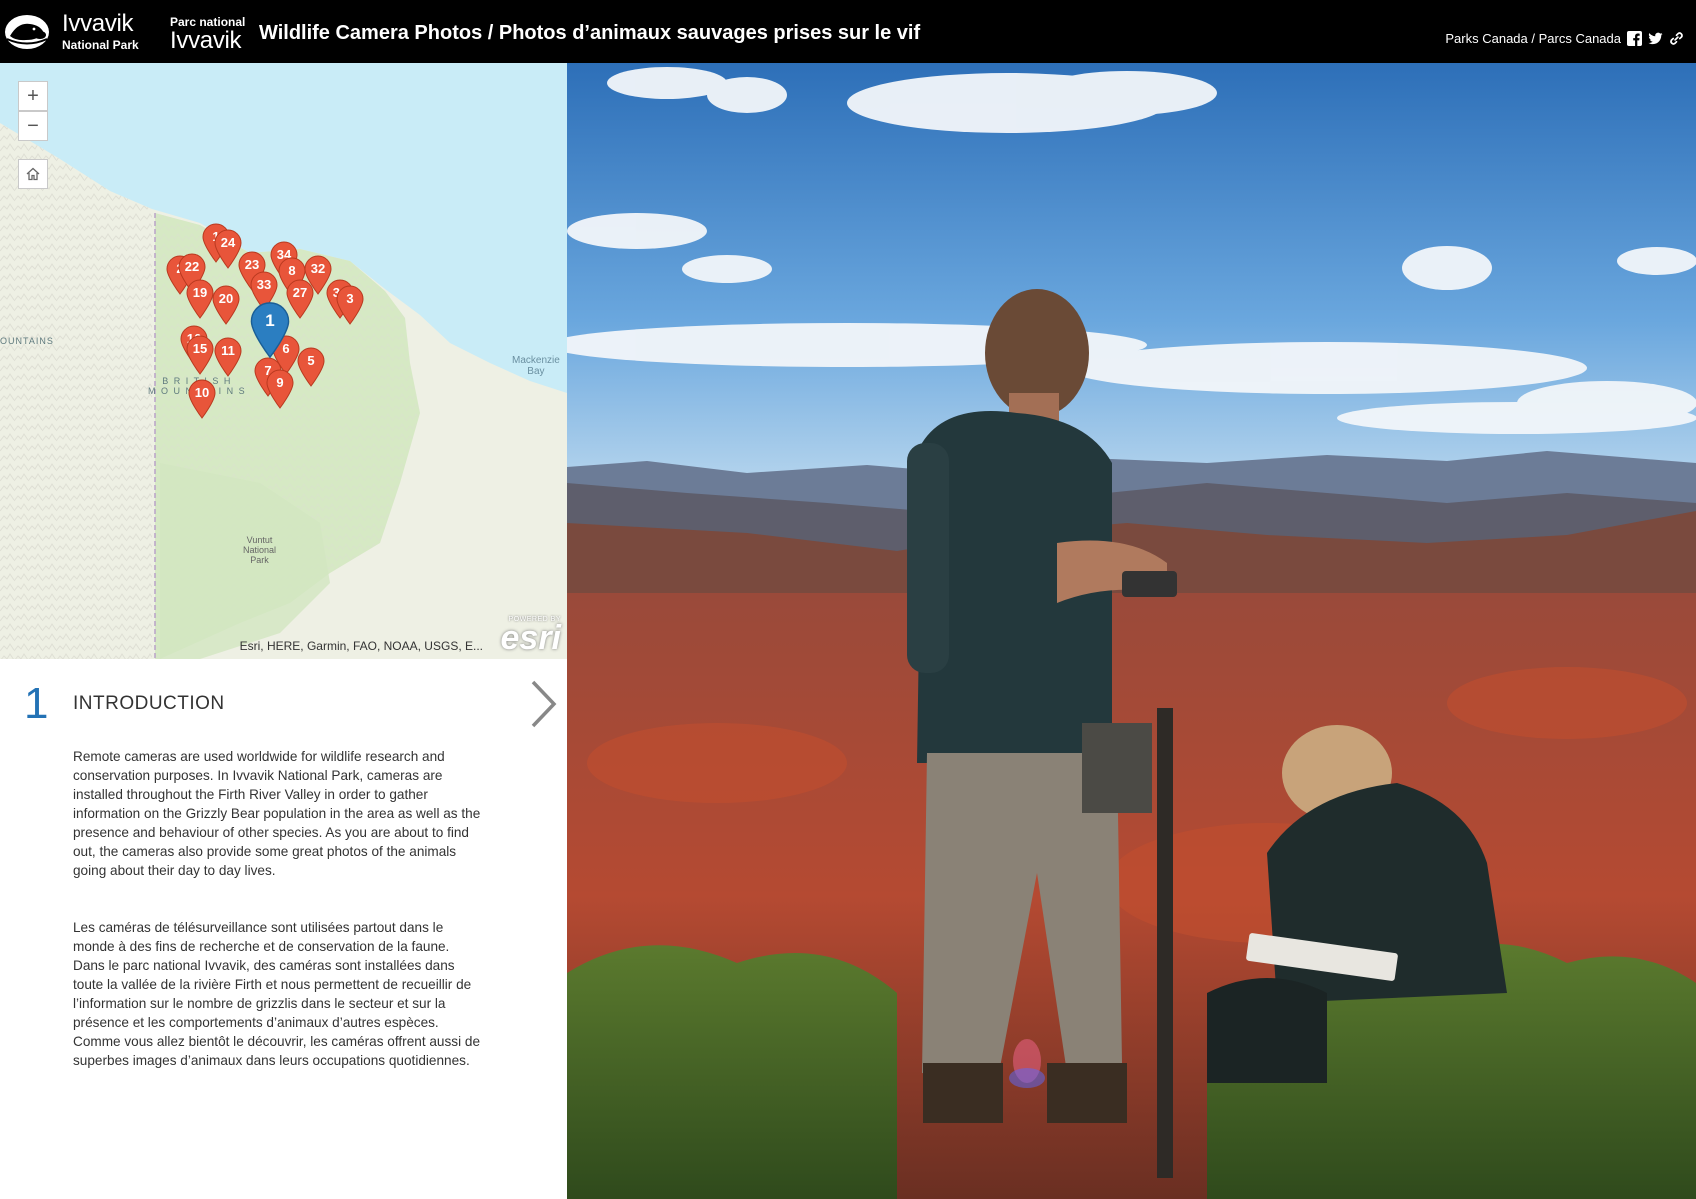 Image resolution: width=1696 pixels, height=1199 pixels. What do you see at coordinates (543, 704) in the screenshot?
I see `chevron-right-icon` at bounding box center [543, 704].